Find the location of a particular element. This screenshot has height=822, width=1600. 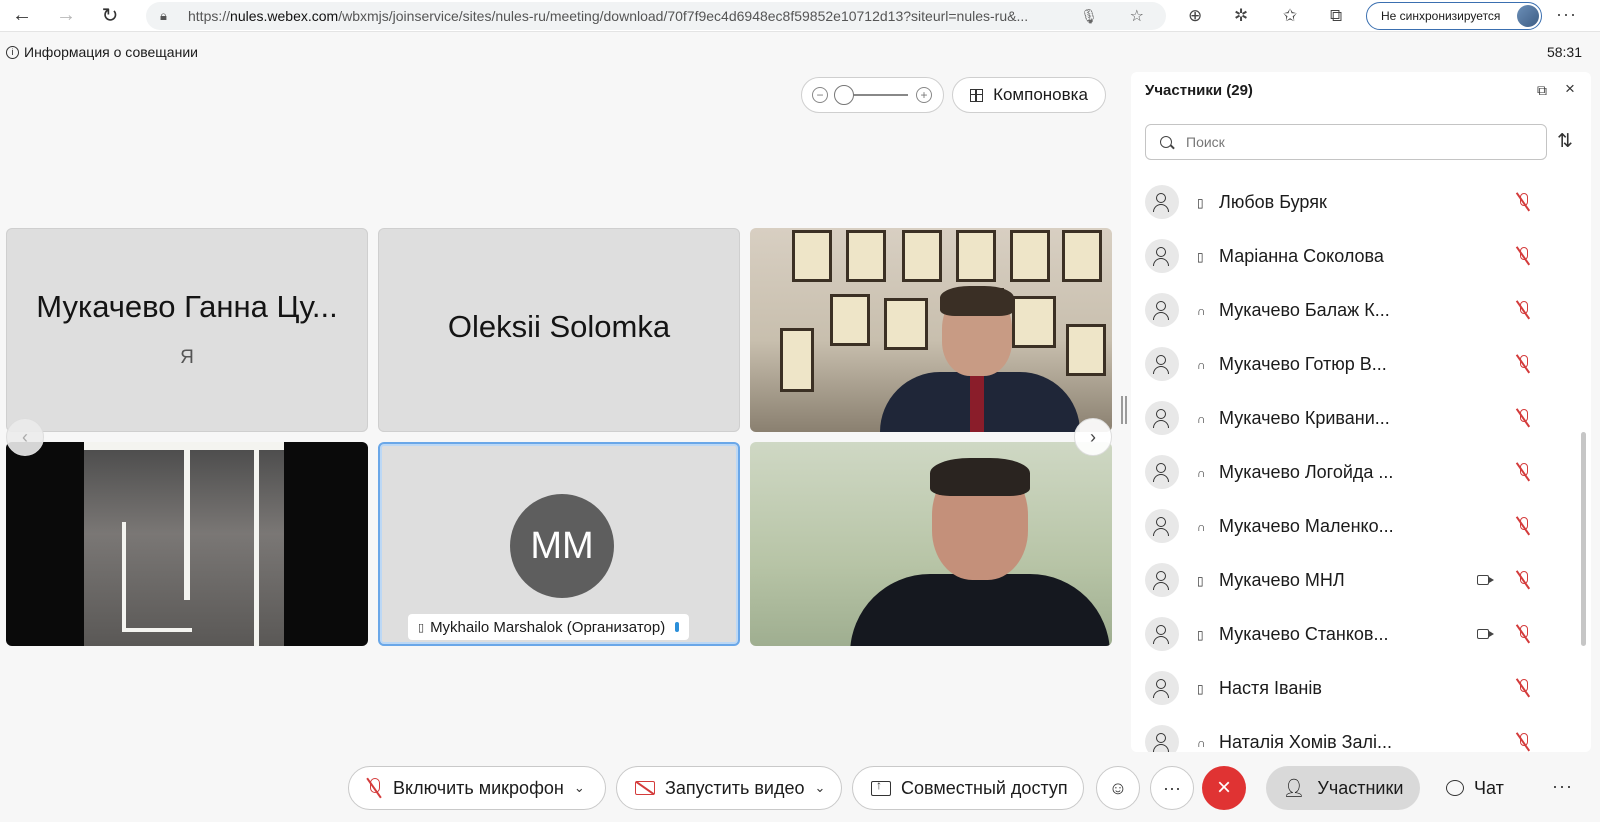

reload-button: ↻ is located at coordinates (110, 16).